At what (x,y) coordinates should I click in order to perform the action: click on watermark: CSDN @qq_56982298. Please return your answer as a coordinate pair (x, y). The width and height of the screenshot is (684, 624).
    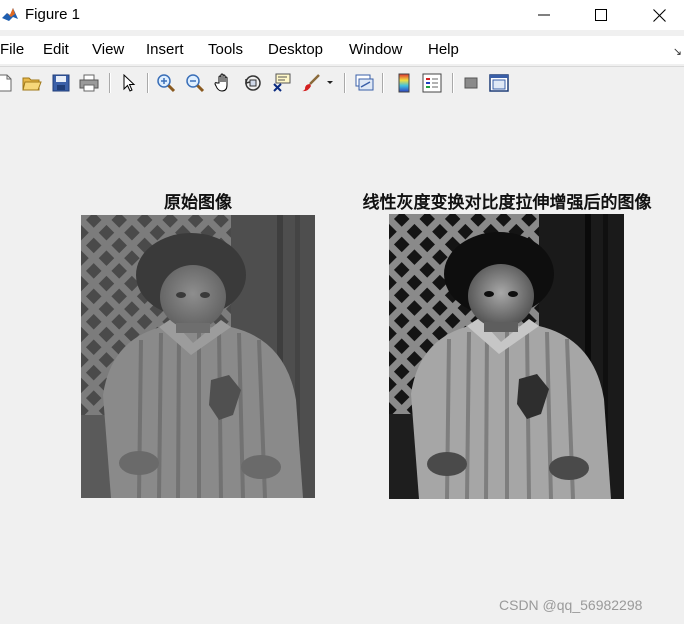
    Looking at the image, I should click on (571, 605).